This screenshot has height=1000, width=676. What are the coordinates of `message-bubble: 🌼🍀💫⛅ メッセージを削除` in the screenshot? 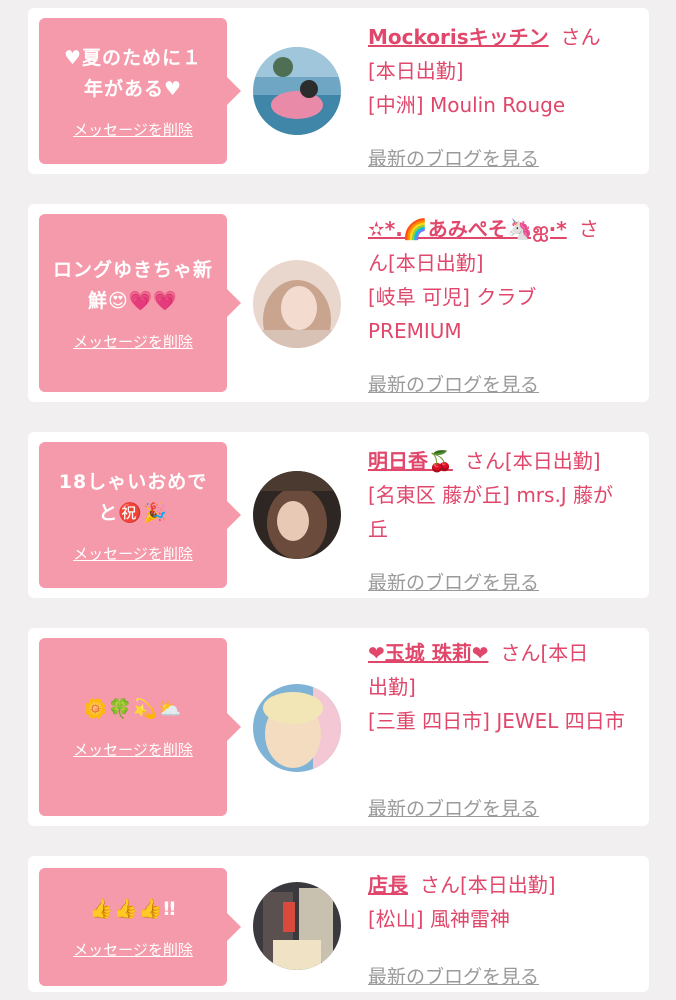 It's located at (140, 727).